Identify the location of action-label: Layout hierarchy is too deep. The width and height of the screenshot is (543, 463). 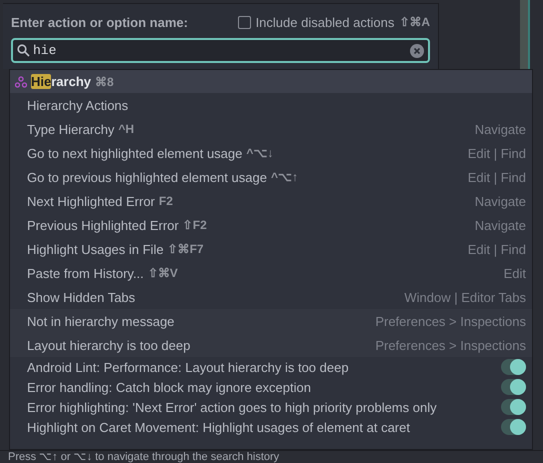
(108, 345).